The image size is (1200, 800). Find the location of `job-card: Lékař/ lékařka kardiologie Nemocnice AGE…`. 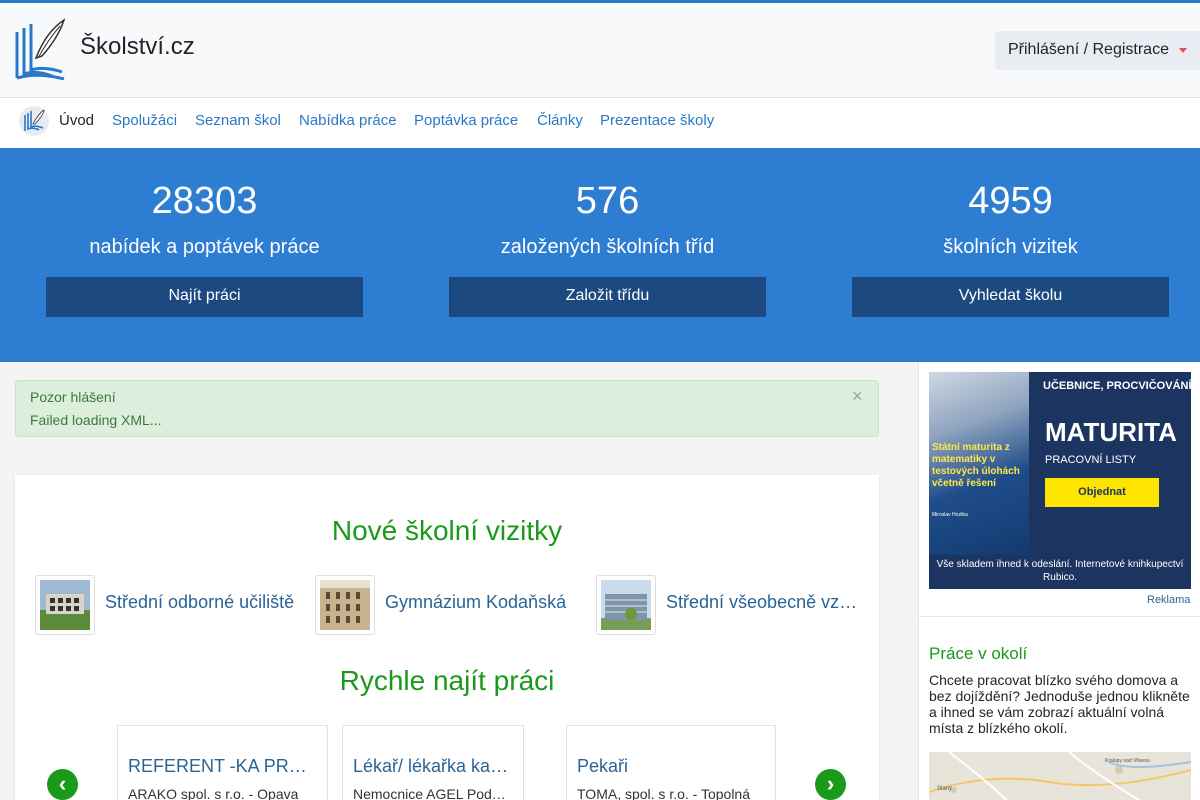

job-card: Lékař/ lékařka kardiologie Nemocnice AGE… is located at coordinates (433, 762).